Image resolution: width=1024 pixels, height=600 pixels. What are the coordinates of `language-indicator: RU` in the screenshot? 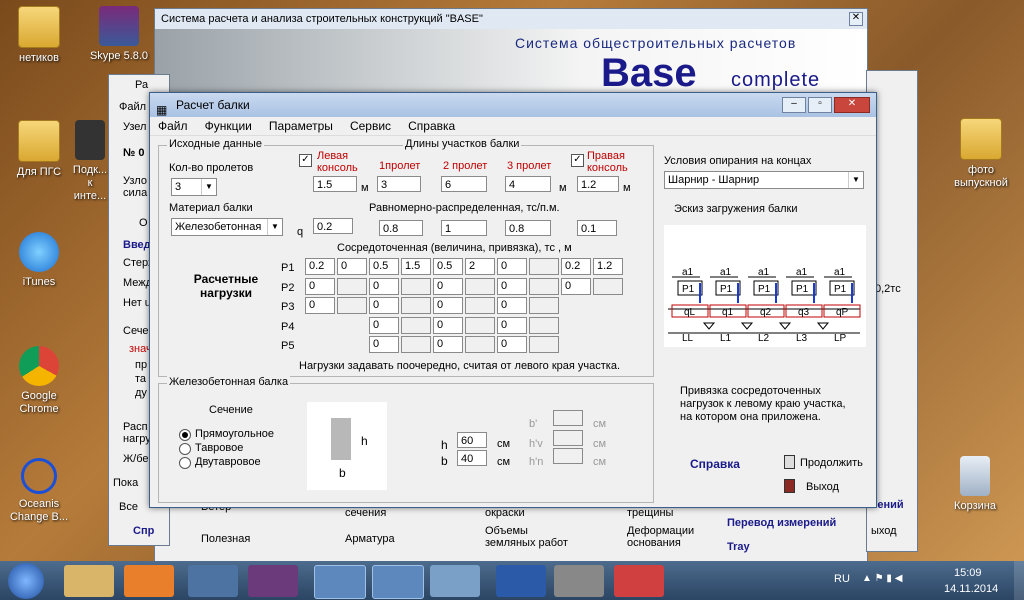 It's located at (842, 579).